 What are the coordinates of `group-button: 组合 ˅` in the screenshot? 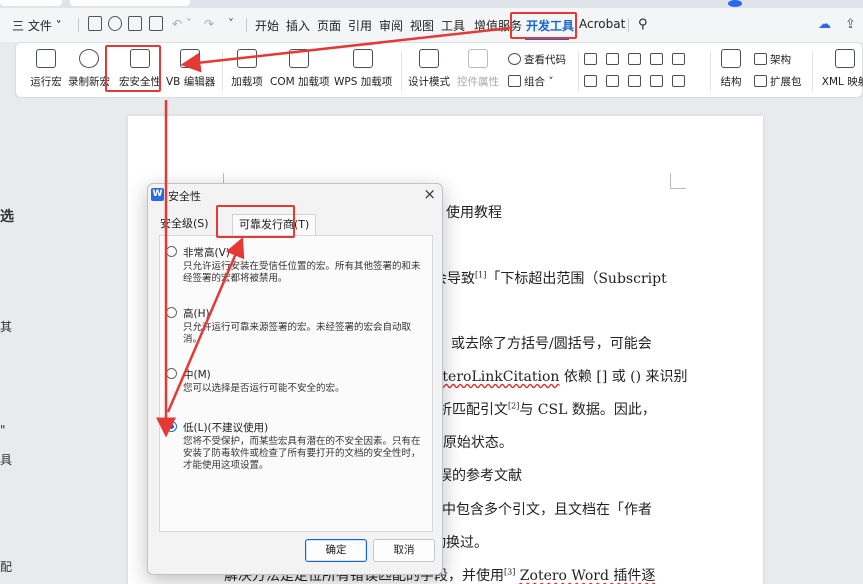 It's located at (539, 81).